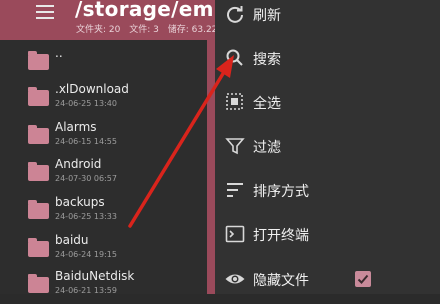 The height and width of the screenshot is (304, 440). What do you see at coordinates (327, 102) in the screenshot?
I see `menu-item-select-all: 全选` at bounding box center [327, 102].